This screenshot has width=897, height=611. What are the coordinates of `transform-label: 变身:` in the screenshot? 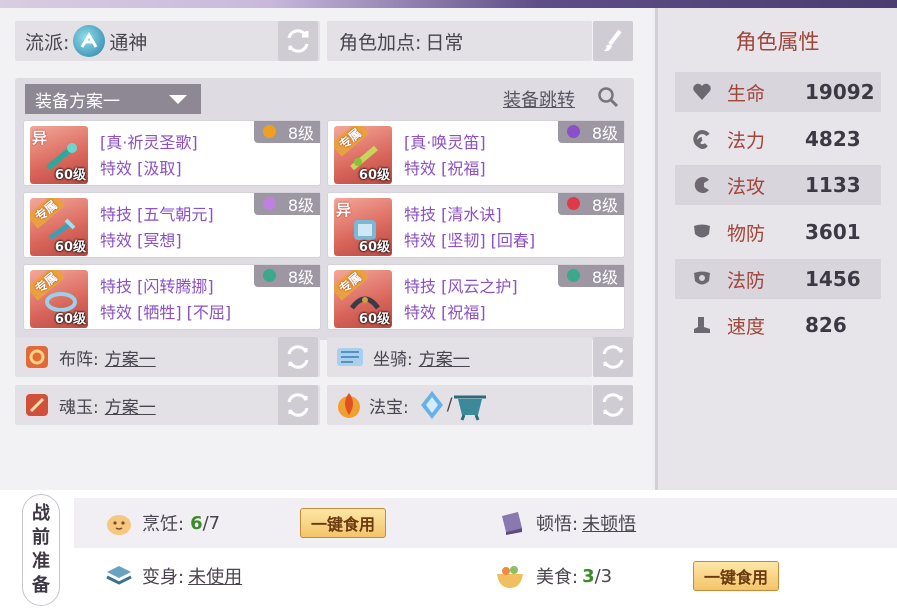 It's located at (163, 577).